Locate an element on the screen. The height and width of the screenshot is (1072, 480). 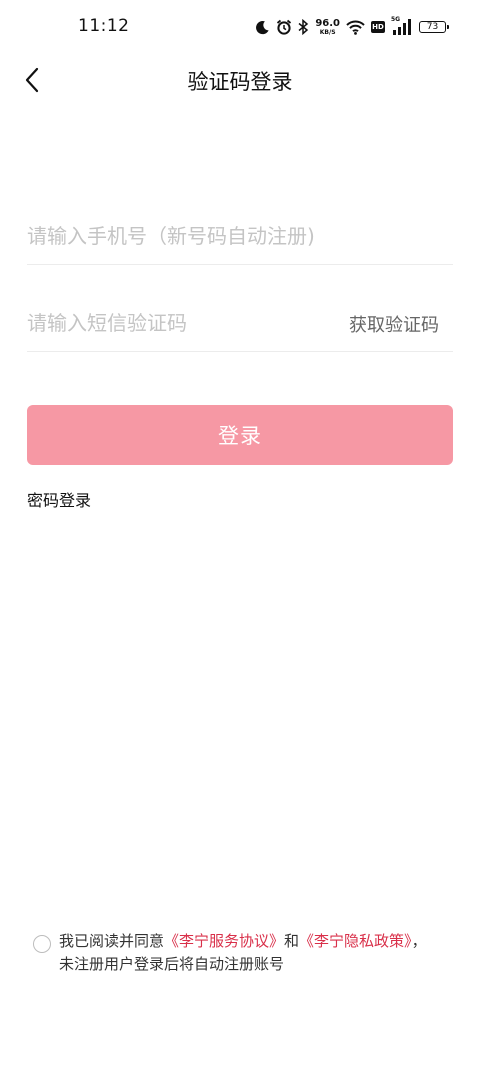
phone-field is located at coordinates (240, 236).